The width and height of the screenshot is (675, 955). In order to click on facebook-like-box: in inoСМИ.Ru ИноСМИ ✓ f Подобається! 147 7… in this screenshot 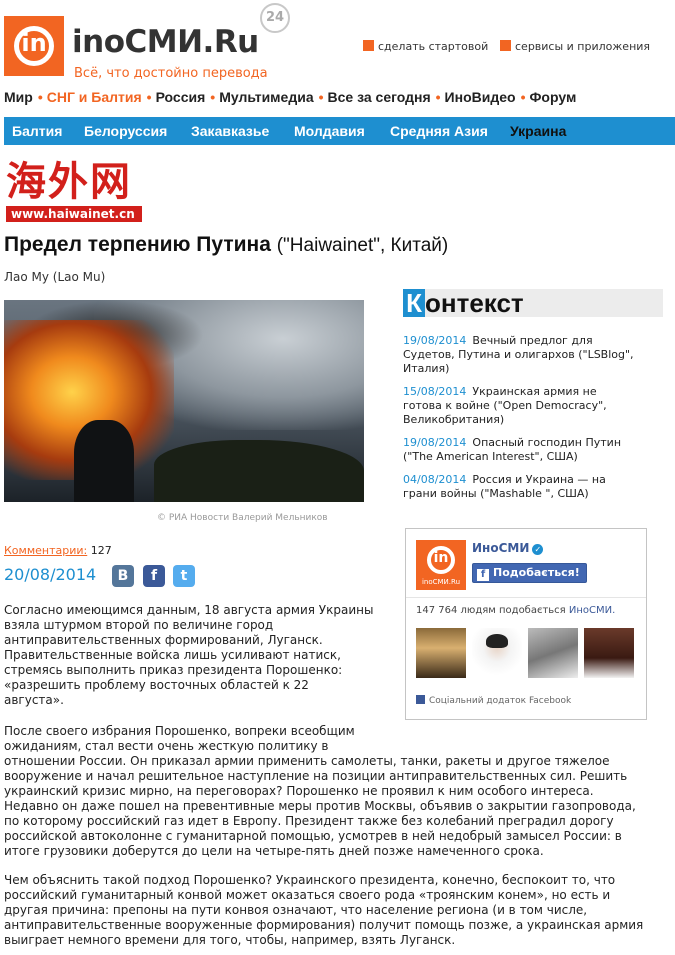, I will do `click(526, 624)`.